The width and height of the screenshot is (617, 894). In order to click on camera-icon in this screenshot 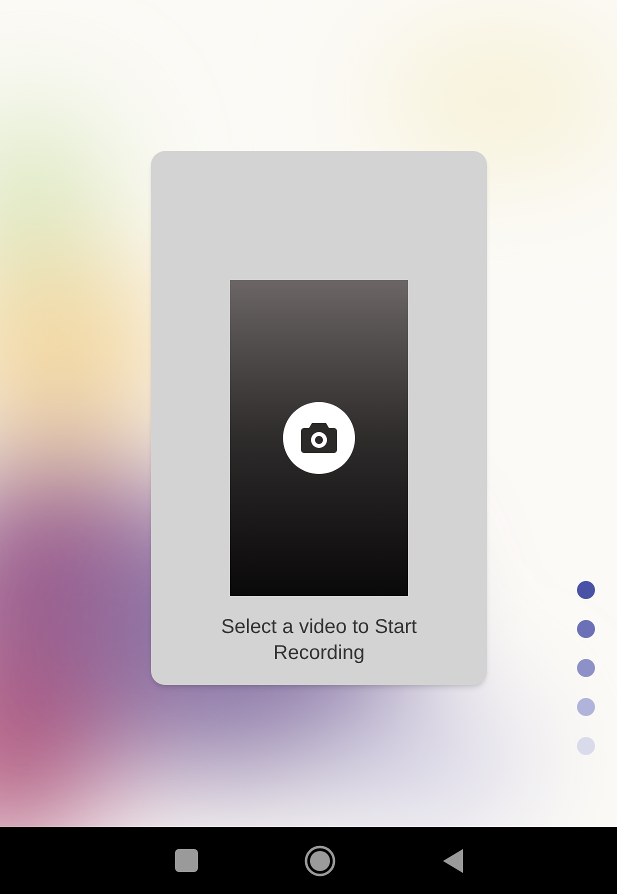, I will do `click(319, 438)`.